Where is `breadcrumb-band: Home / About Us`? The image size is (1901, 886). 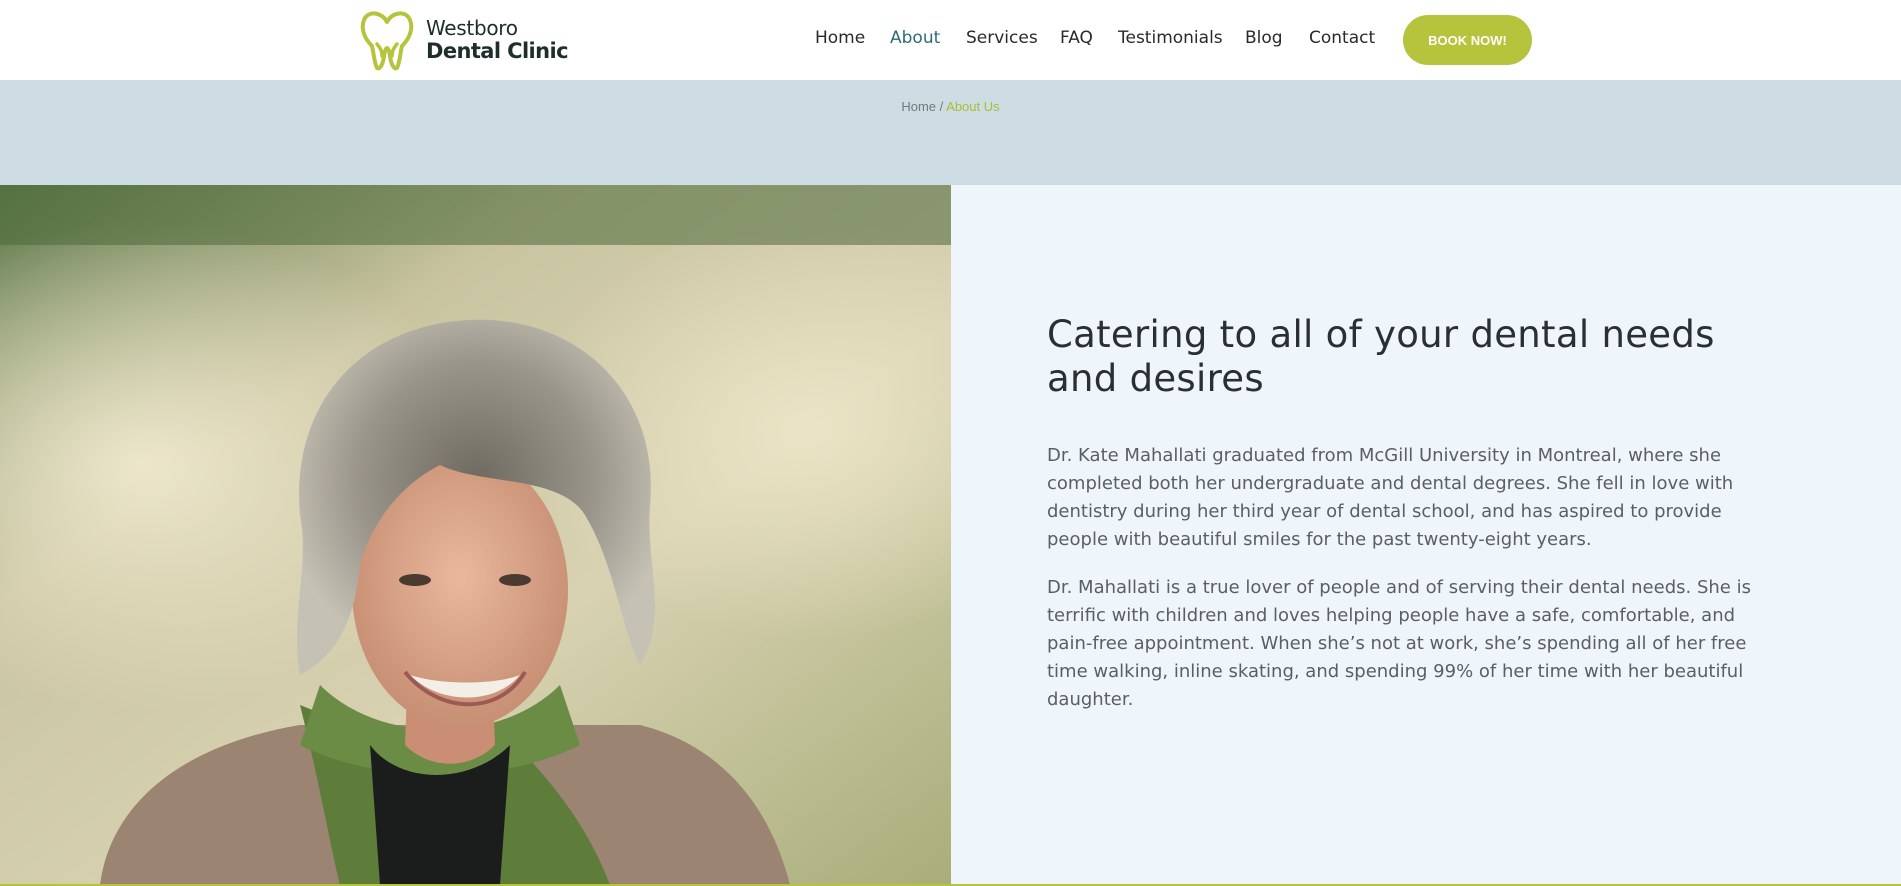 breadcrumb-band: Home / About Us is located at coordinates (950, 132).